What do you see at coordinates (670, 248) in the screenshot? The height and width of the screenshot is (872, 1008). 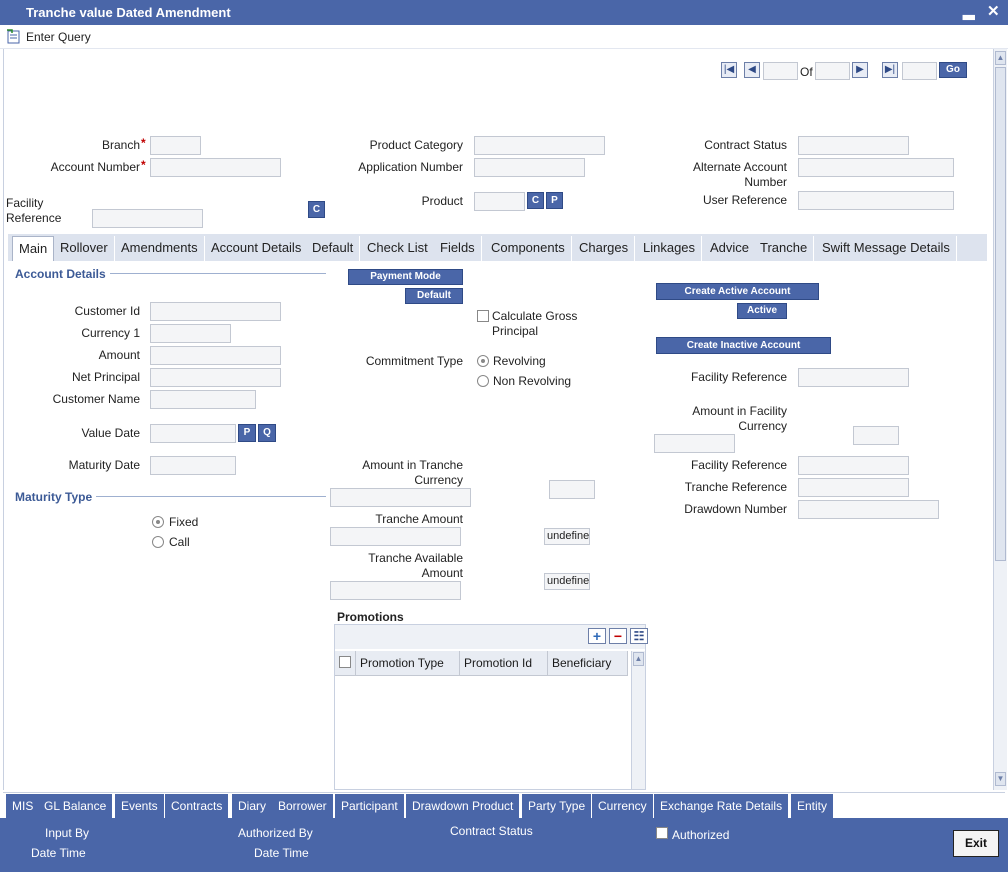 I see `tab-linkages: Linkages` at bounding box center [670, 248].